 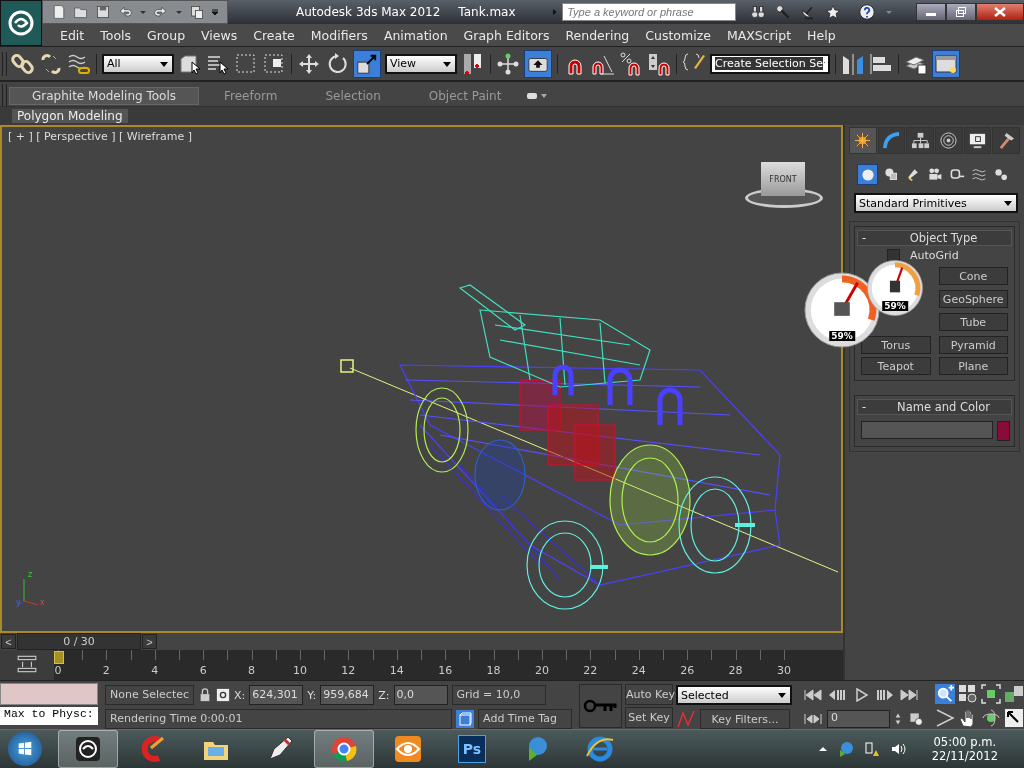 I want to click on time-tag-button, so click(x=465, y=719).